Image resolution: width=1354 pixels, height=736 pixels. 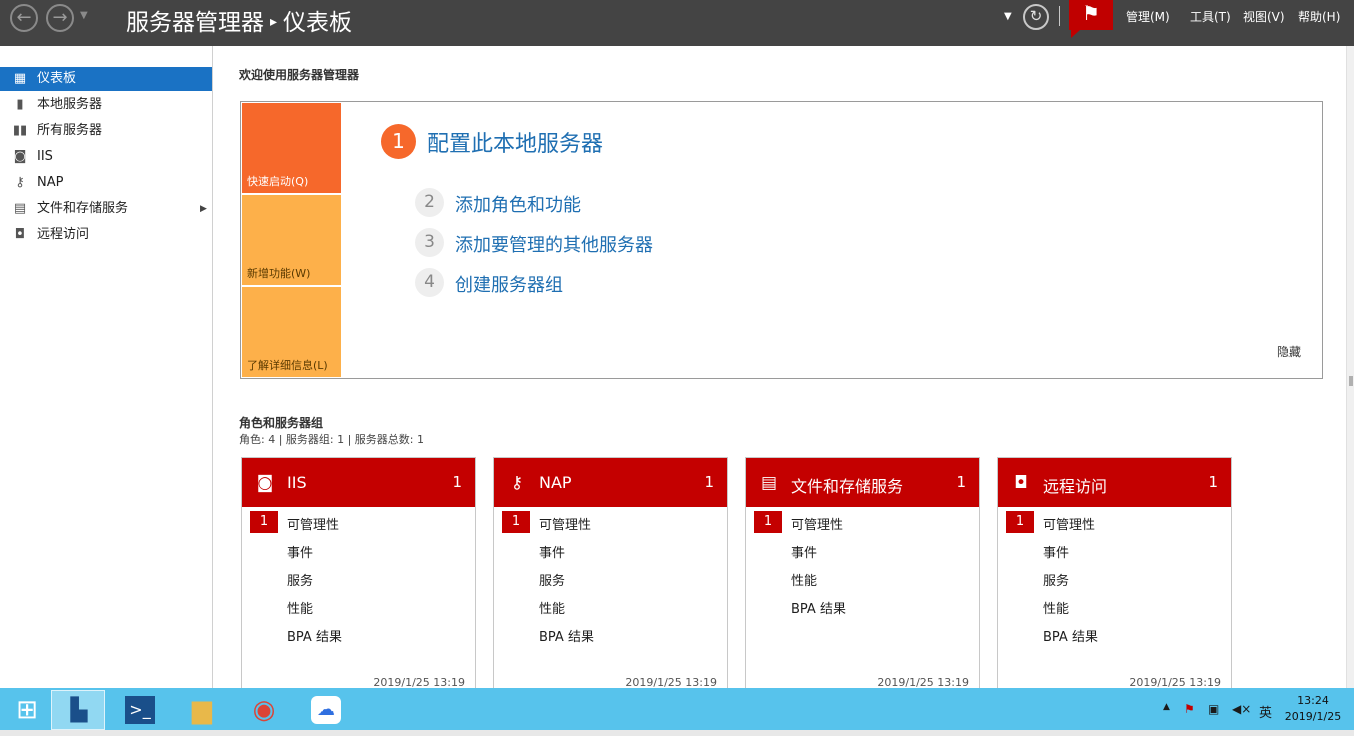 What do you see at coordinates (610, 482) in the screenshot?
I see `card-header: ⚷ NAP 1` at bounding box center [610, 482].